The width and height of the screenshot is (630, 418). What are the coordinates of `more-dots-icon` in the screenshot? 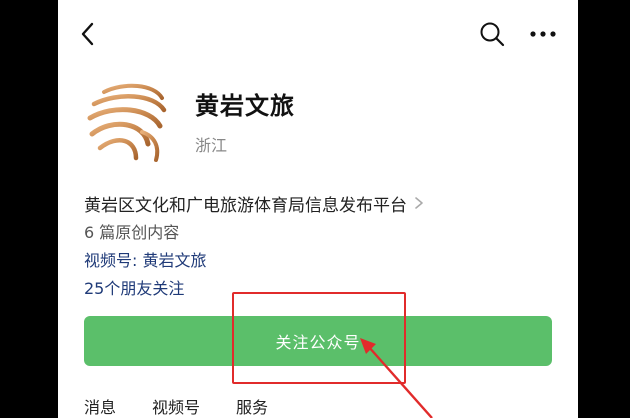 It's located at (543, 34).